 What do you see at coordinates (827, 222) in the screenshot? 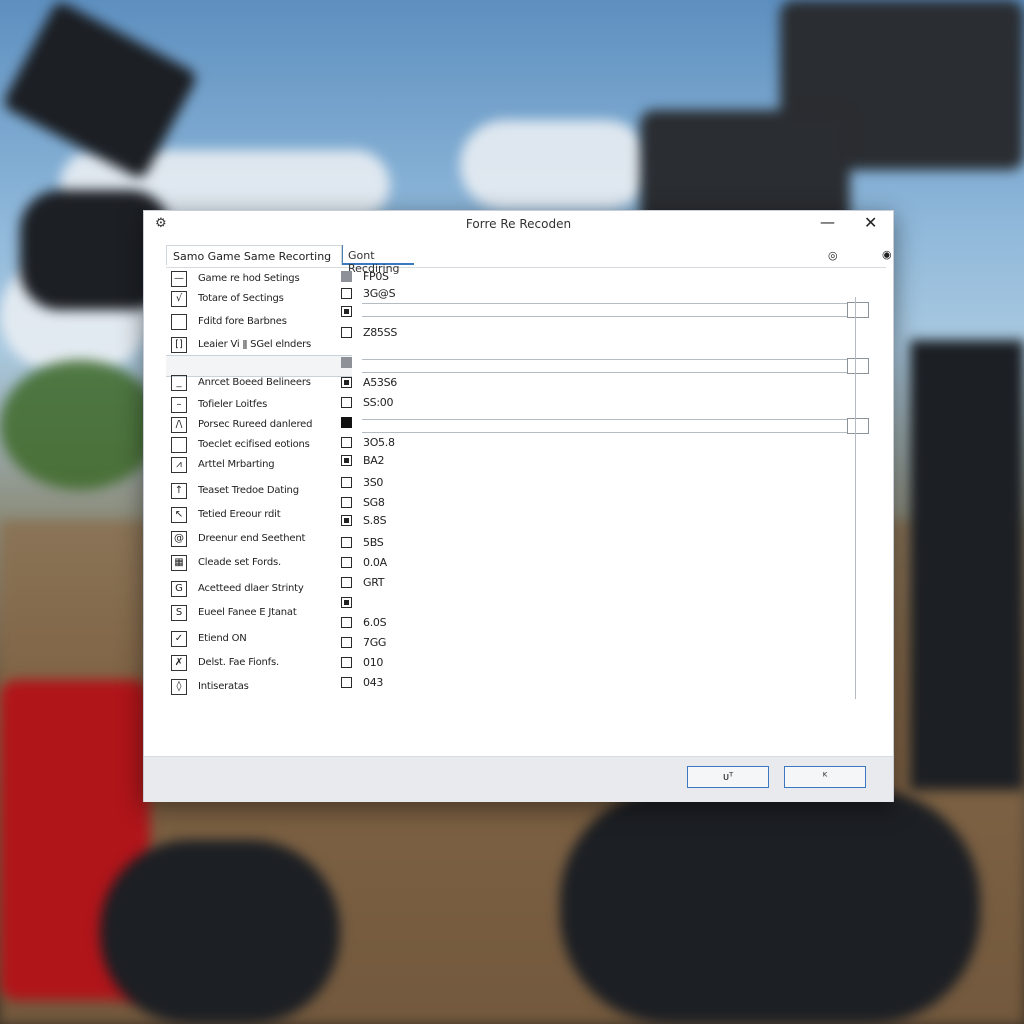
I see `minimize-button: —` at bounding box center [827, 222].